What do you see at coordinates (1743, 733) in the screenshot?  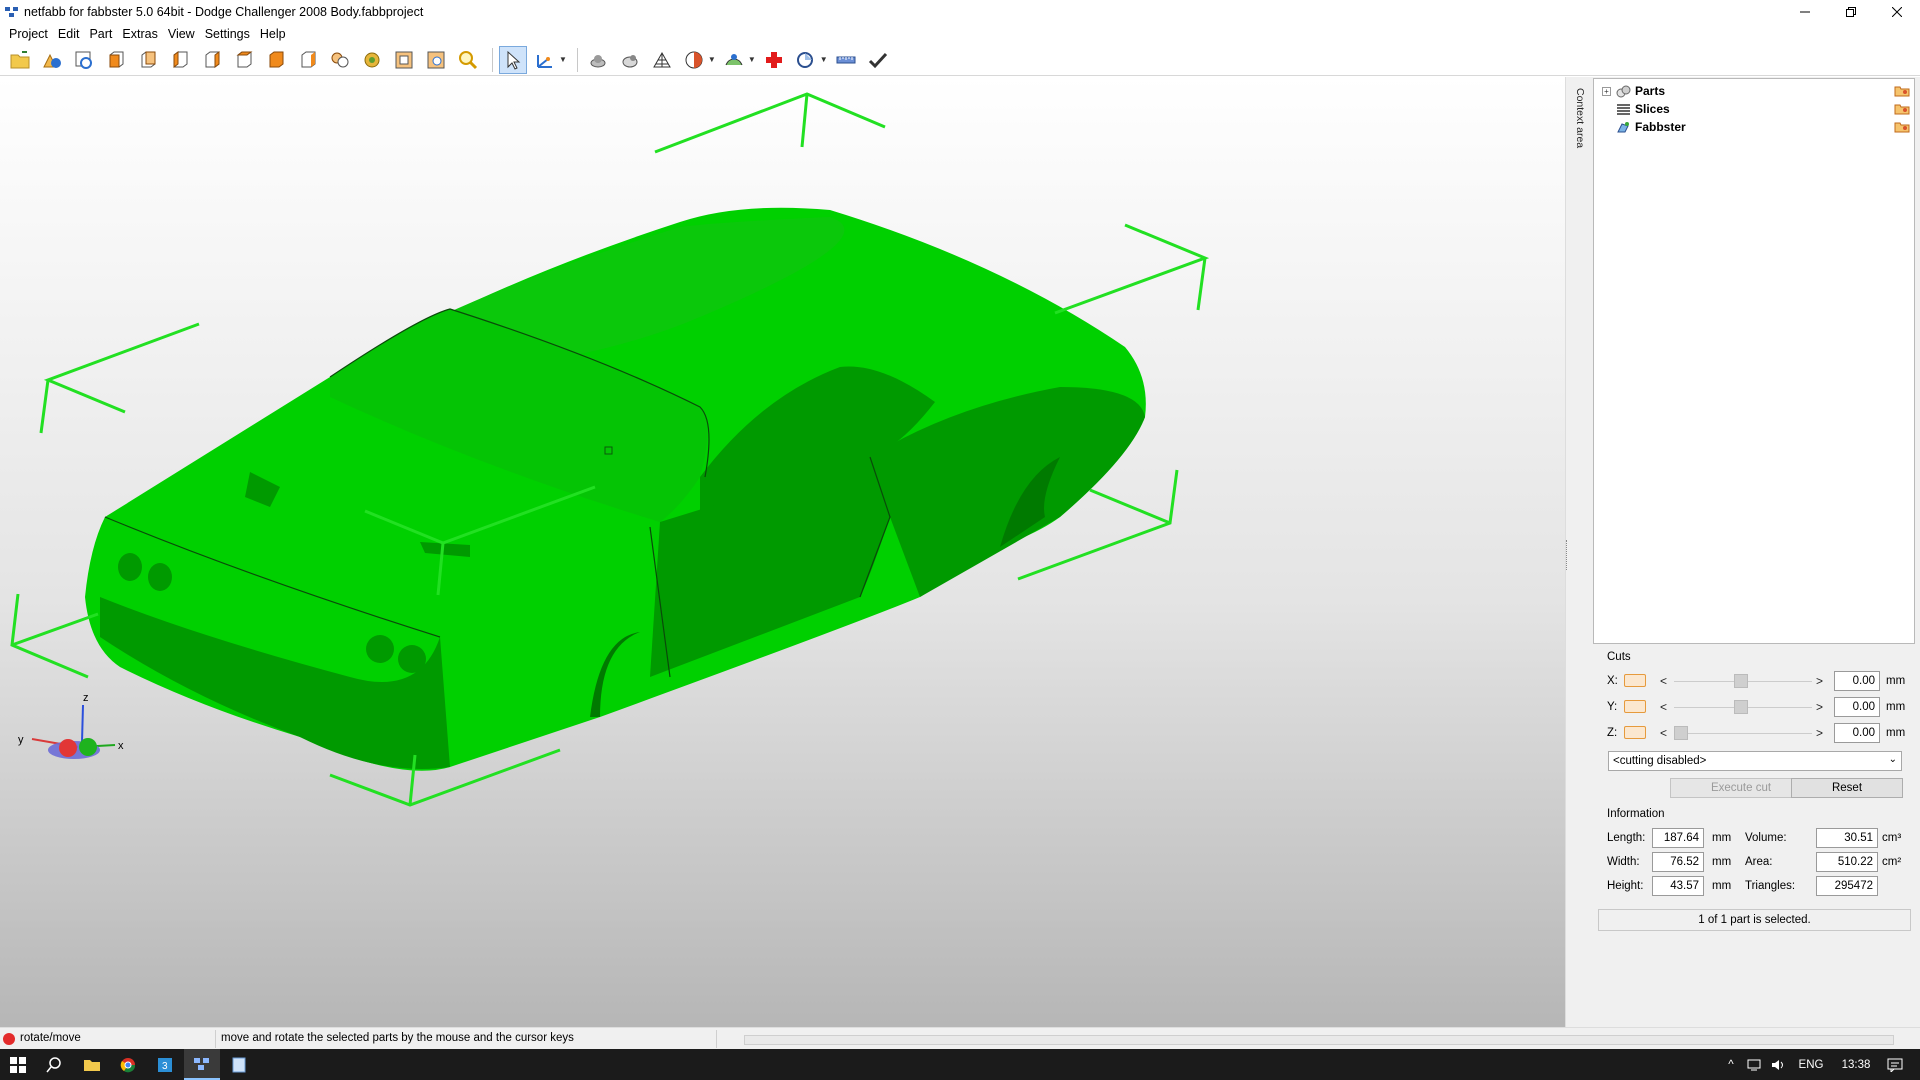 I see `cut-z-slider-track` at bounding box center [1743, 733].